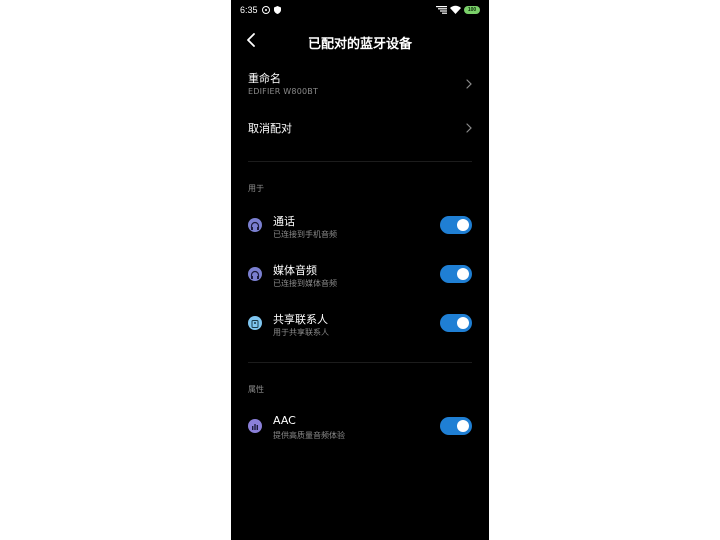 This screenshot has height=540, width=720. What do you see at coordinates (360, 84) in the screenshot?
I see `rename-row: 重命名 EDIFIER W800BT` at bounding box center [360, 84].